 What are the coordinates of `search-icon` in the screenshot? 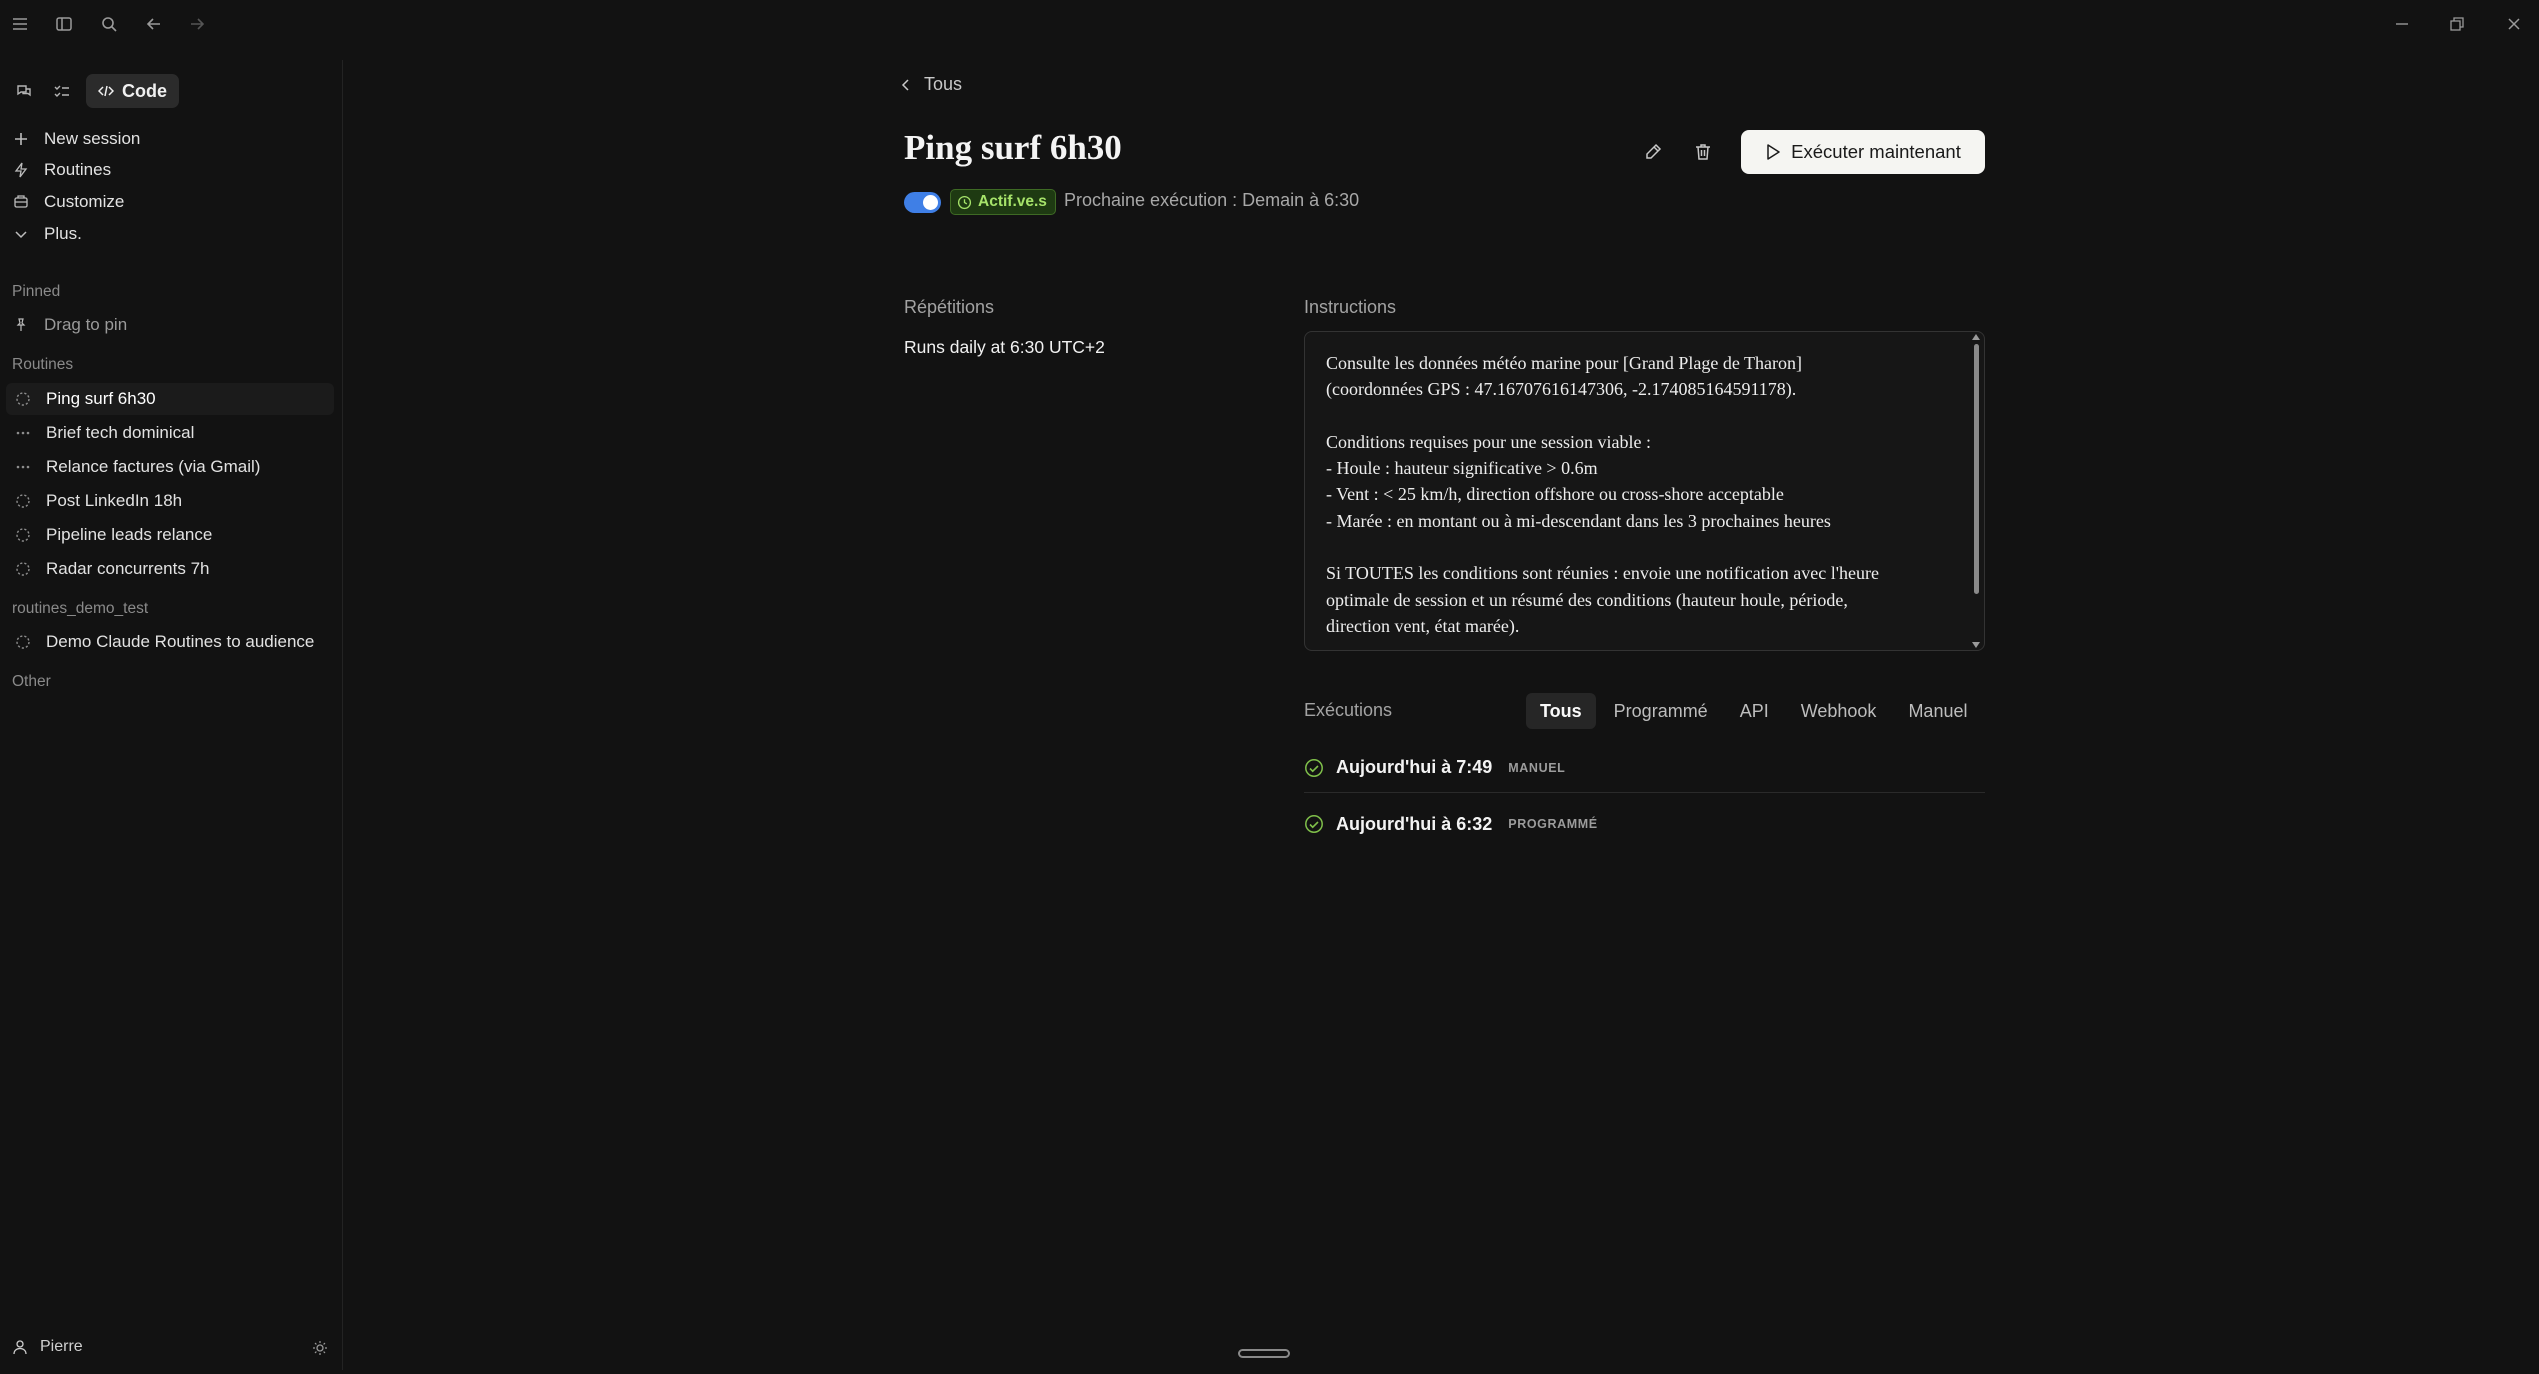 It's located at (109, 24).